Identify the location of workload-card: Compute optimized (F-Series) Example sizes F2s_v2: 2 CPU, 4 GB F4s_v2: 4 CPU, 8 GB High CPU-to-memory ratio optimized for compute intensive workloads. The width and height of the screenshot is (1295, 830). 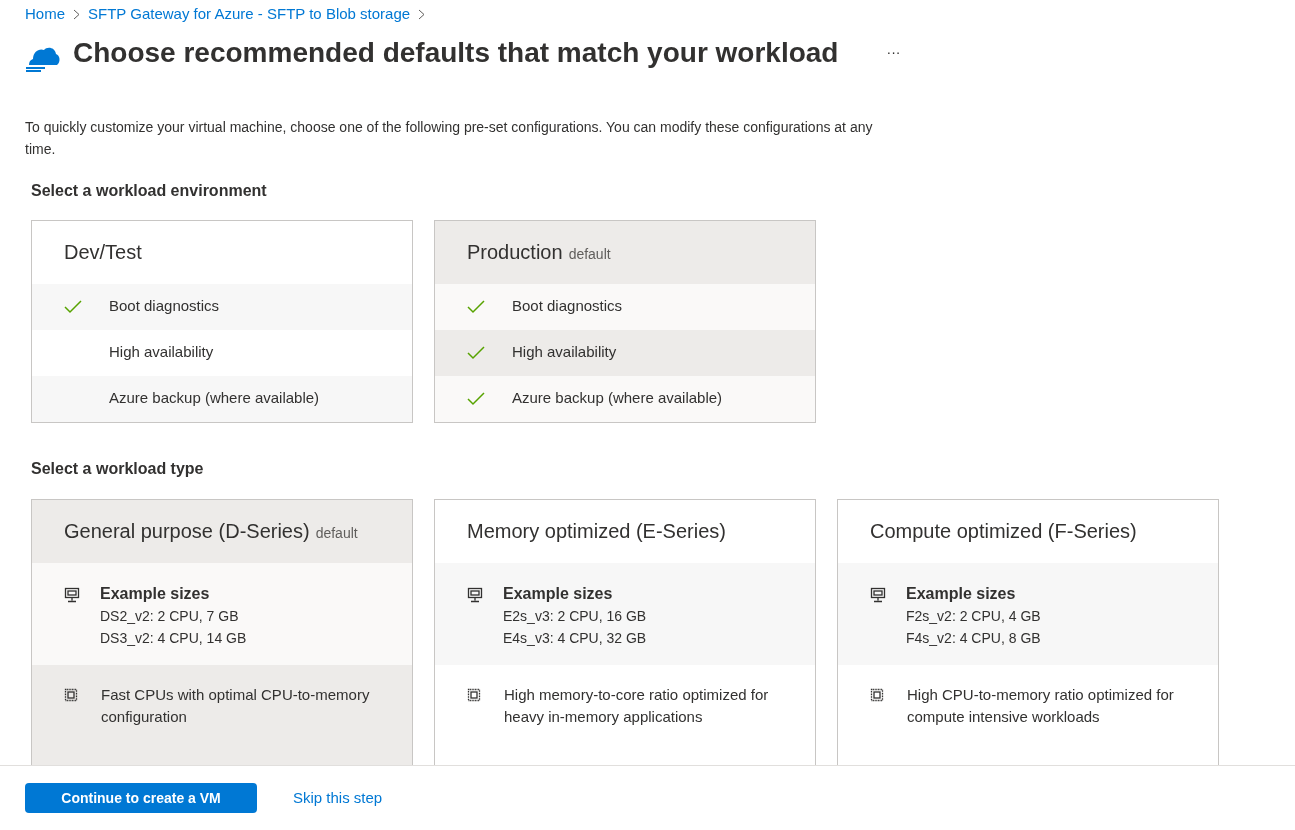
(1028, 631).